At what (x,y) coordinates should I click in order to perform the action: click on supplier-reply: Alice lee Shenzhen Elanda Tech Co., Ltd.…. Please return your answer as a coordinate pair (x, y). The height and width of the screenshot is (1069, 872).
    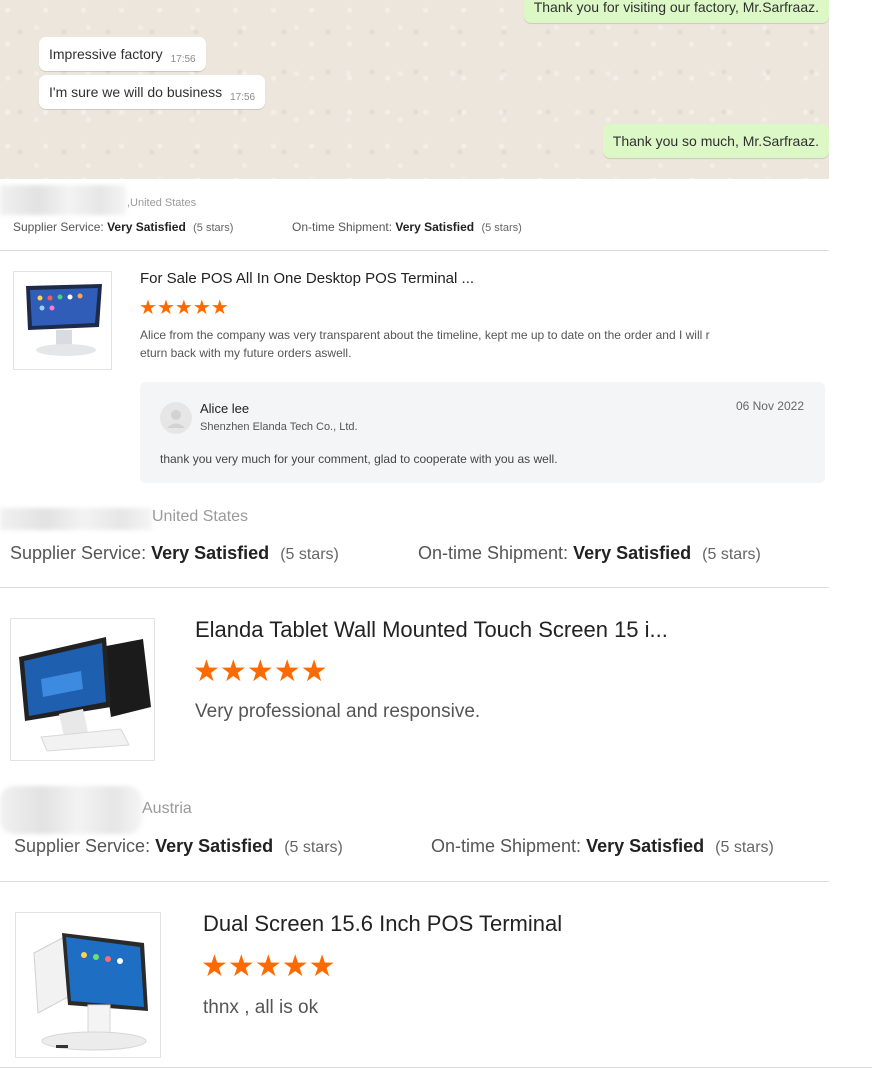
    Looking at the image, I should click on (482, 432).